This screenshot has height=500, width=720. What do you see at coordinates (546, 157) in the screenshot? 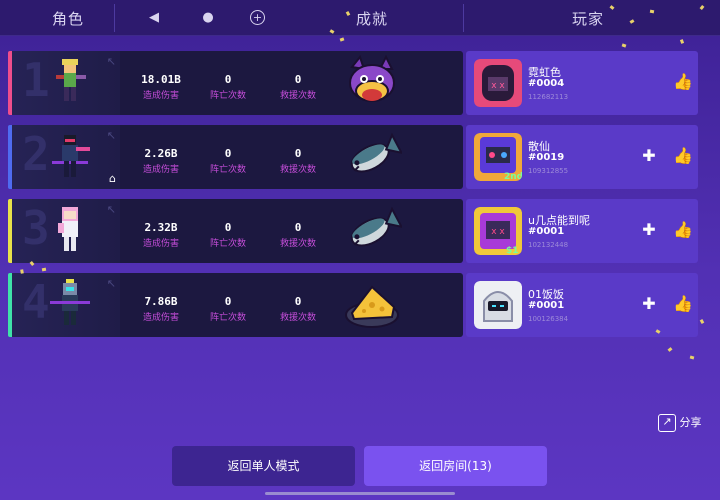
I see `player-tag: #0019` at bounding box center [546, 157].